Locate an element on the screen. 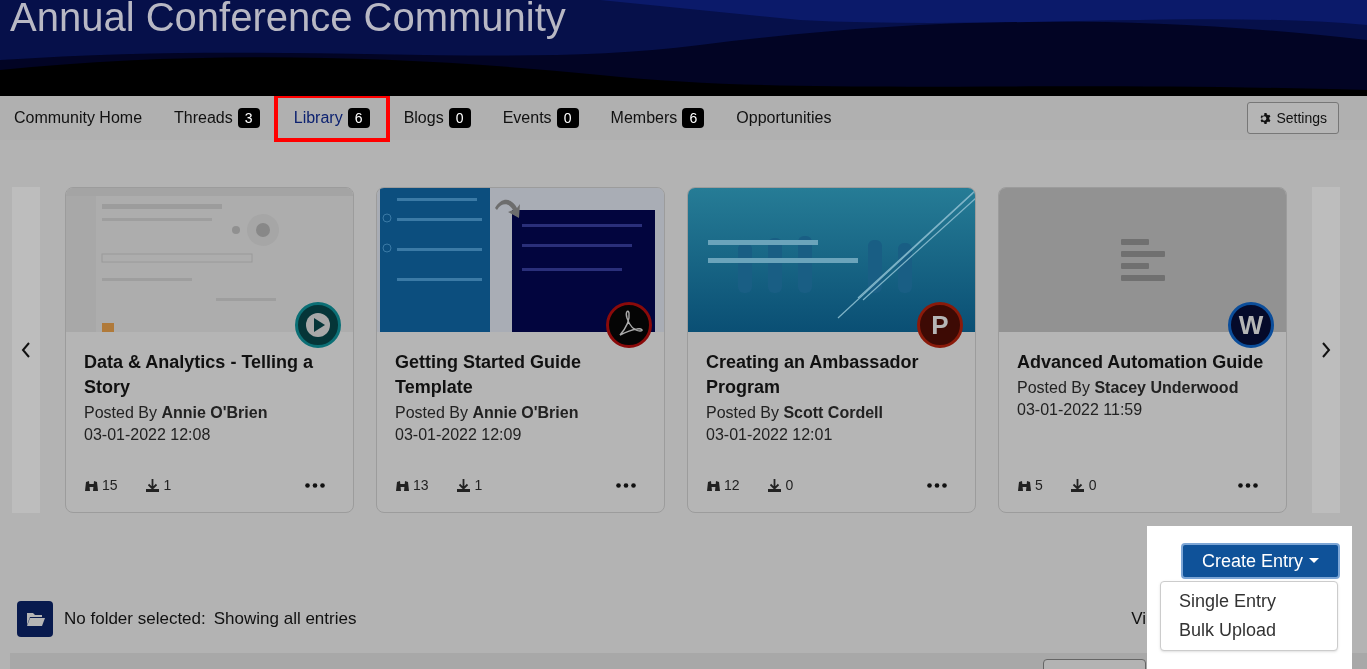 Image resolution: width=1367 pixels, height=669 pixels. chevron-right-icon is located at coordinates (1326, 350).